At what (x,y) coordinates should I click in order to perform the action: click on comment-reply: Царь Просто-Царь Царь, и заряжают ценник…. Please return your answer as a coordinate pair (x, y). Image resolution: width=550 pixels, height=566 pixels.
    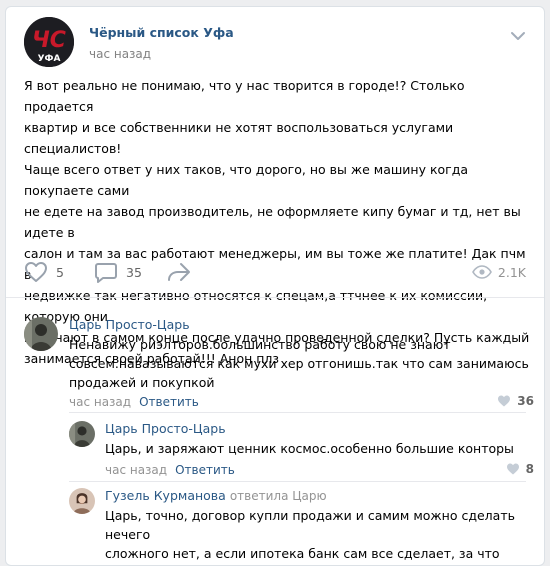
    Looking at the image, I should click on (301, 451).